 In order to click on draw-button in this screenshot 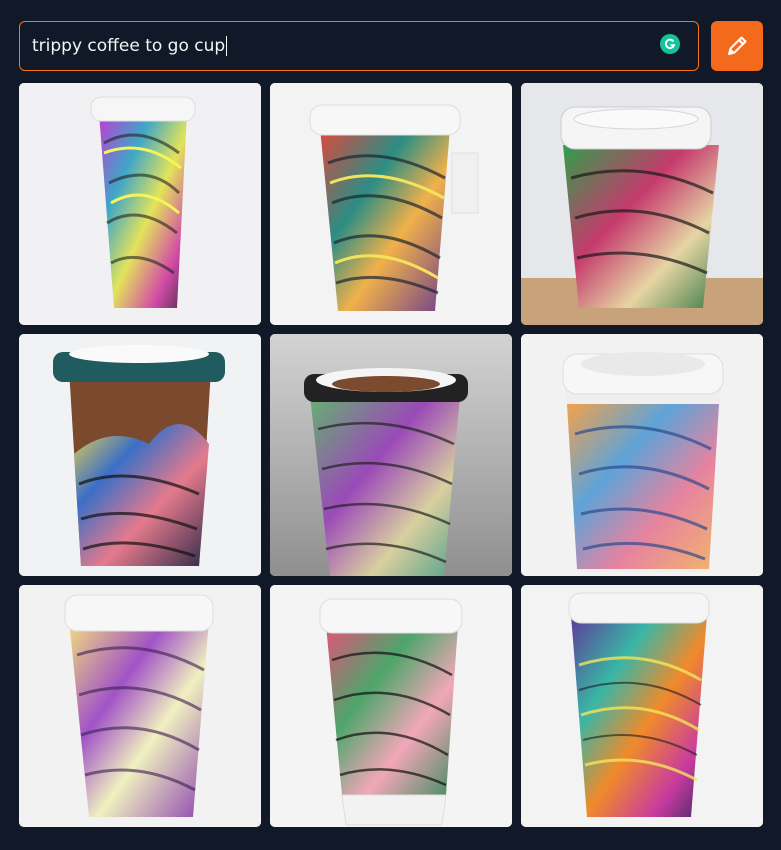, I will do `click(737, 46)`.